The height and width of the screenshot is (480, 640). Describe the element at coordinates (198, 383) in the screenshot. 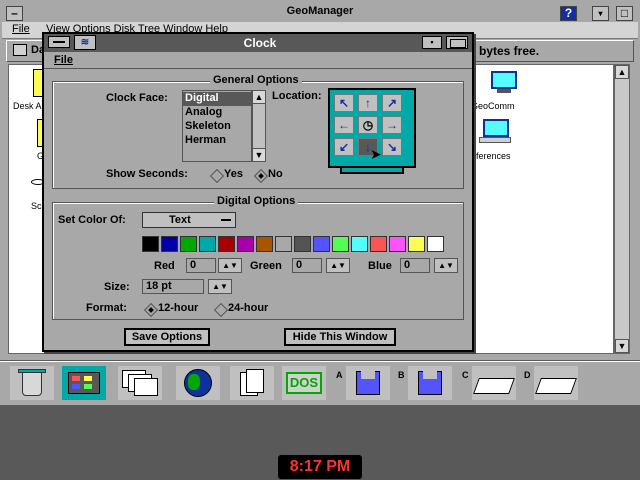

I see `globe-icon` at that location.